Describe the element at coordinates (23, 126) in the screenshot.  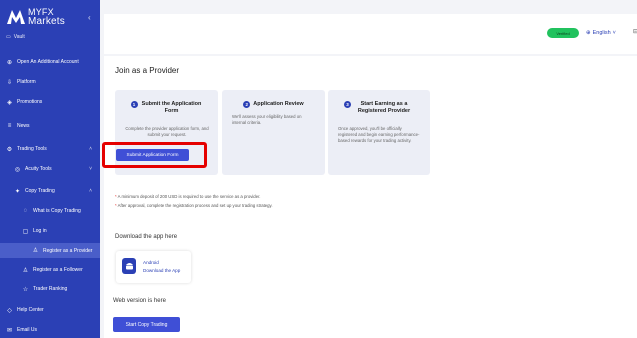
I see `sidebar-item-label: News` at that location.